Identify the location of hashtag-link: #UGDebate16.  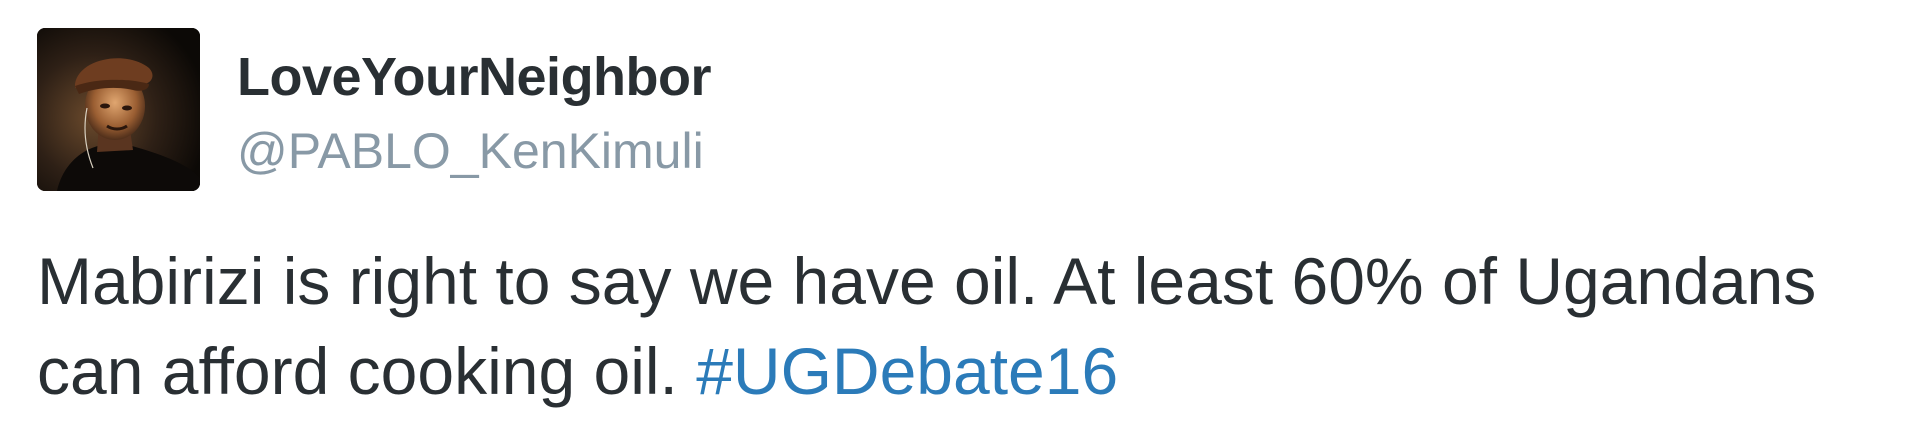
(907, 371).